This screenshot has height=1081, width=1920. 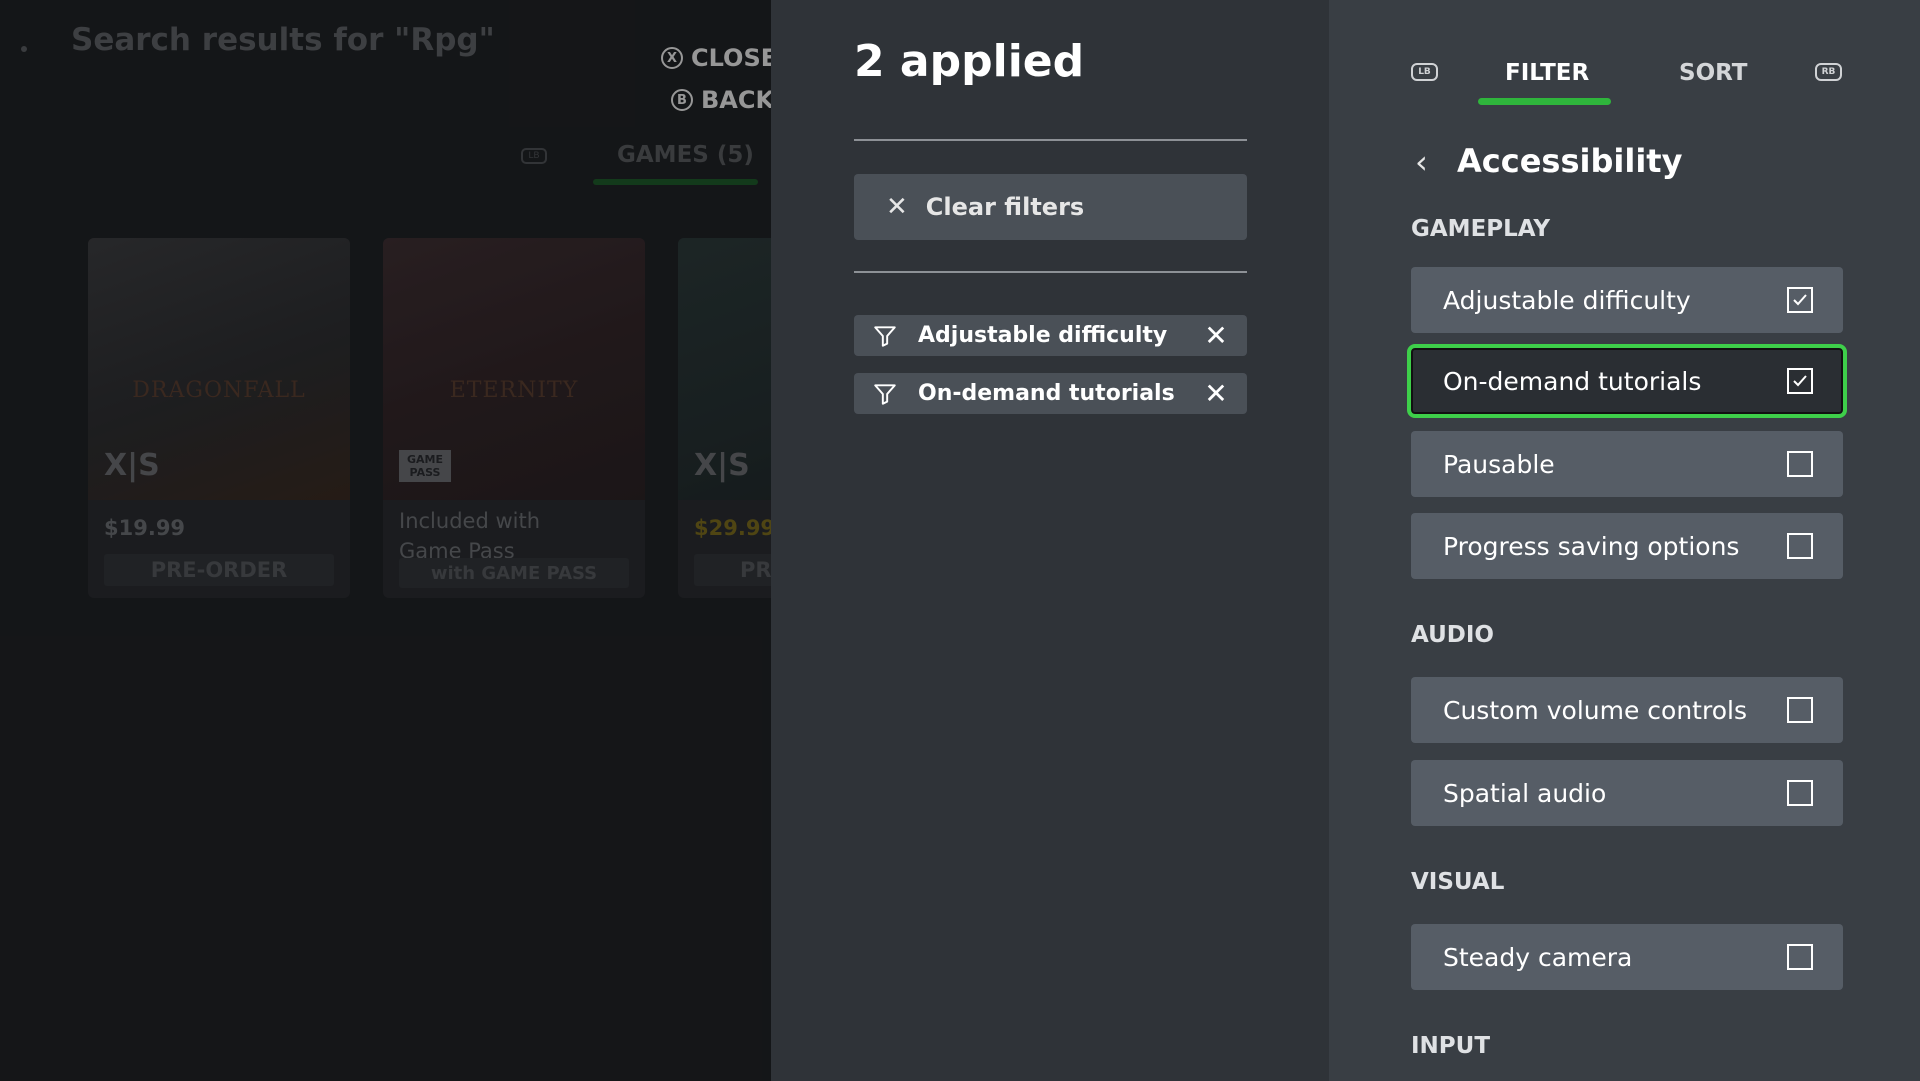 I want to click on chevron-left-icon: ‹, so click(x=1421, y=162).